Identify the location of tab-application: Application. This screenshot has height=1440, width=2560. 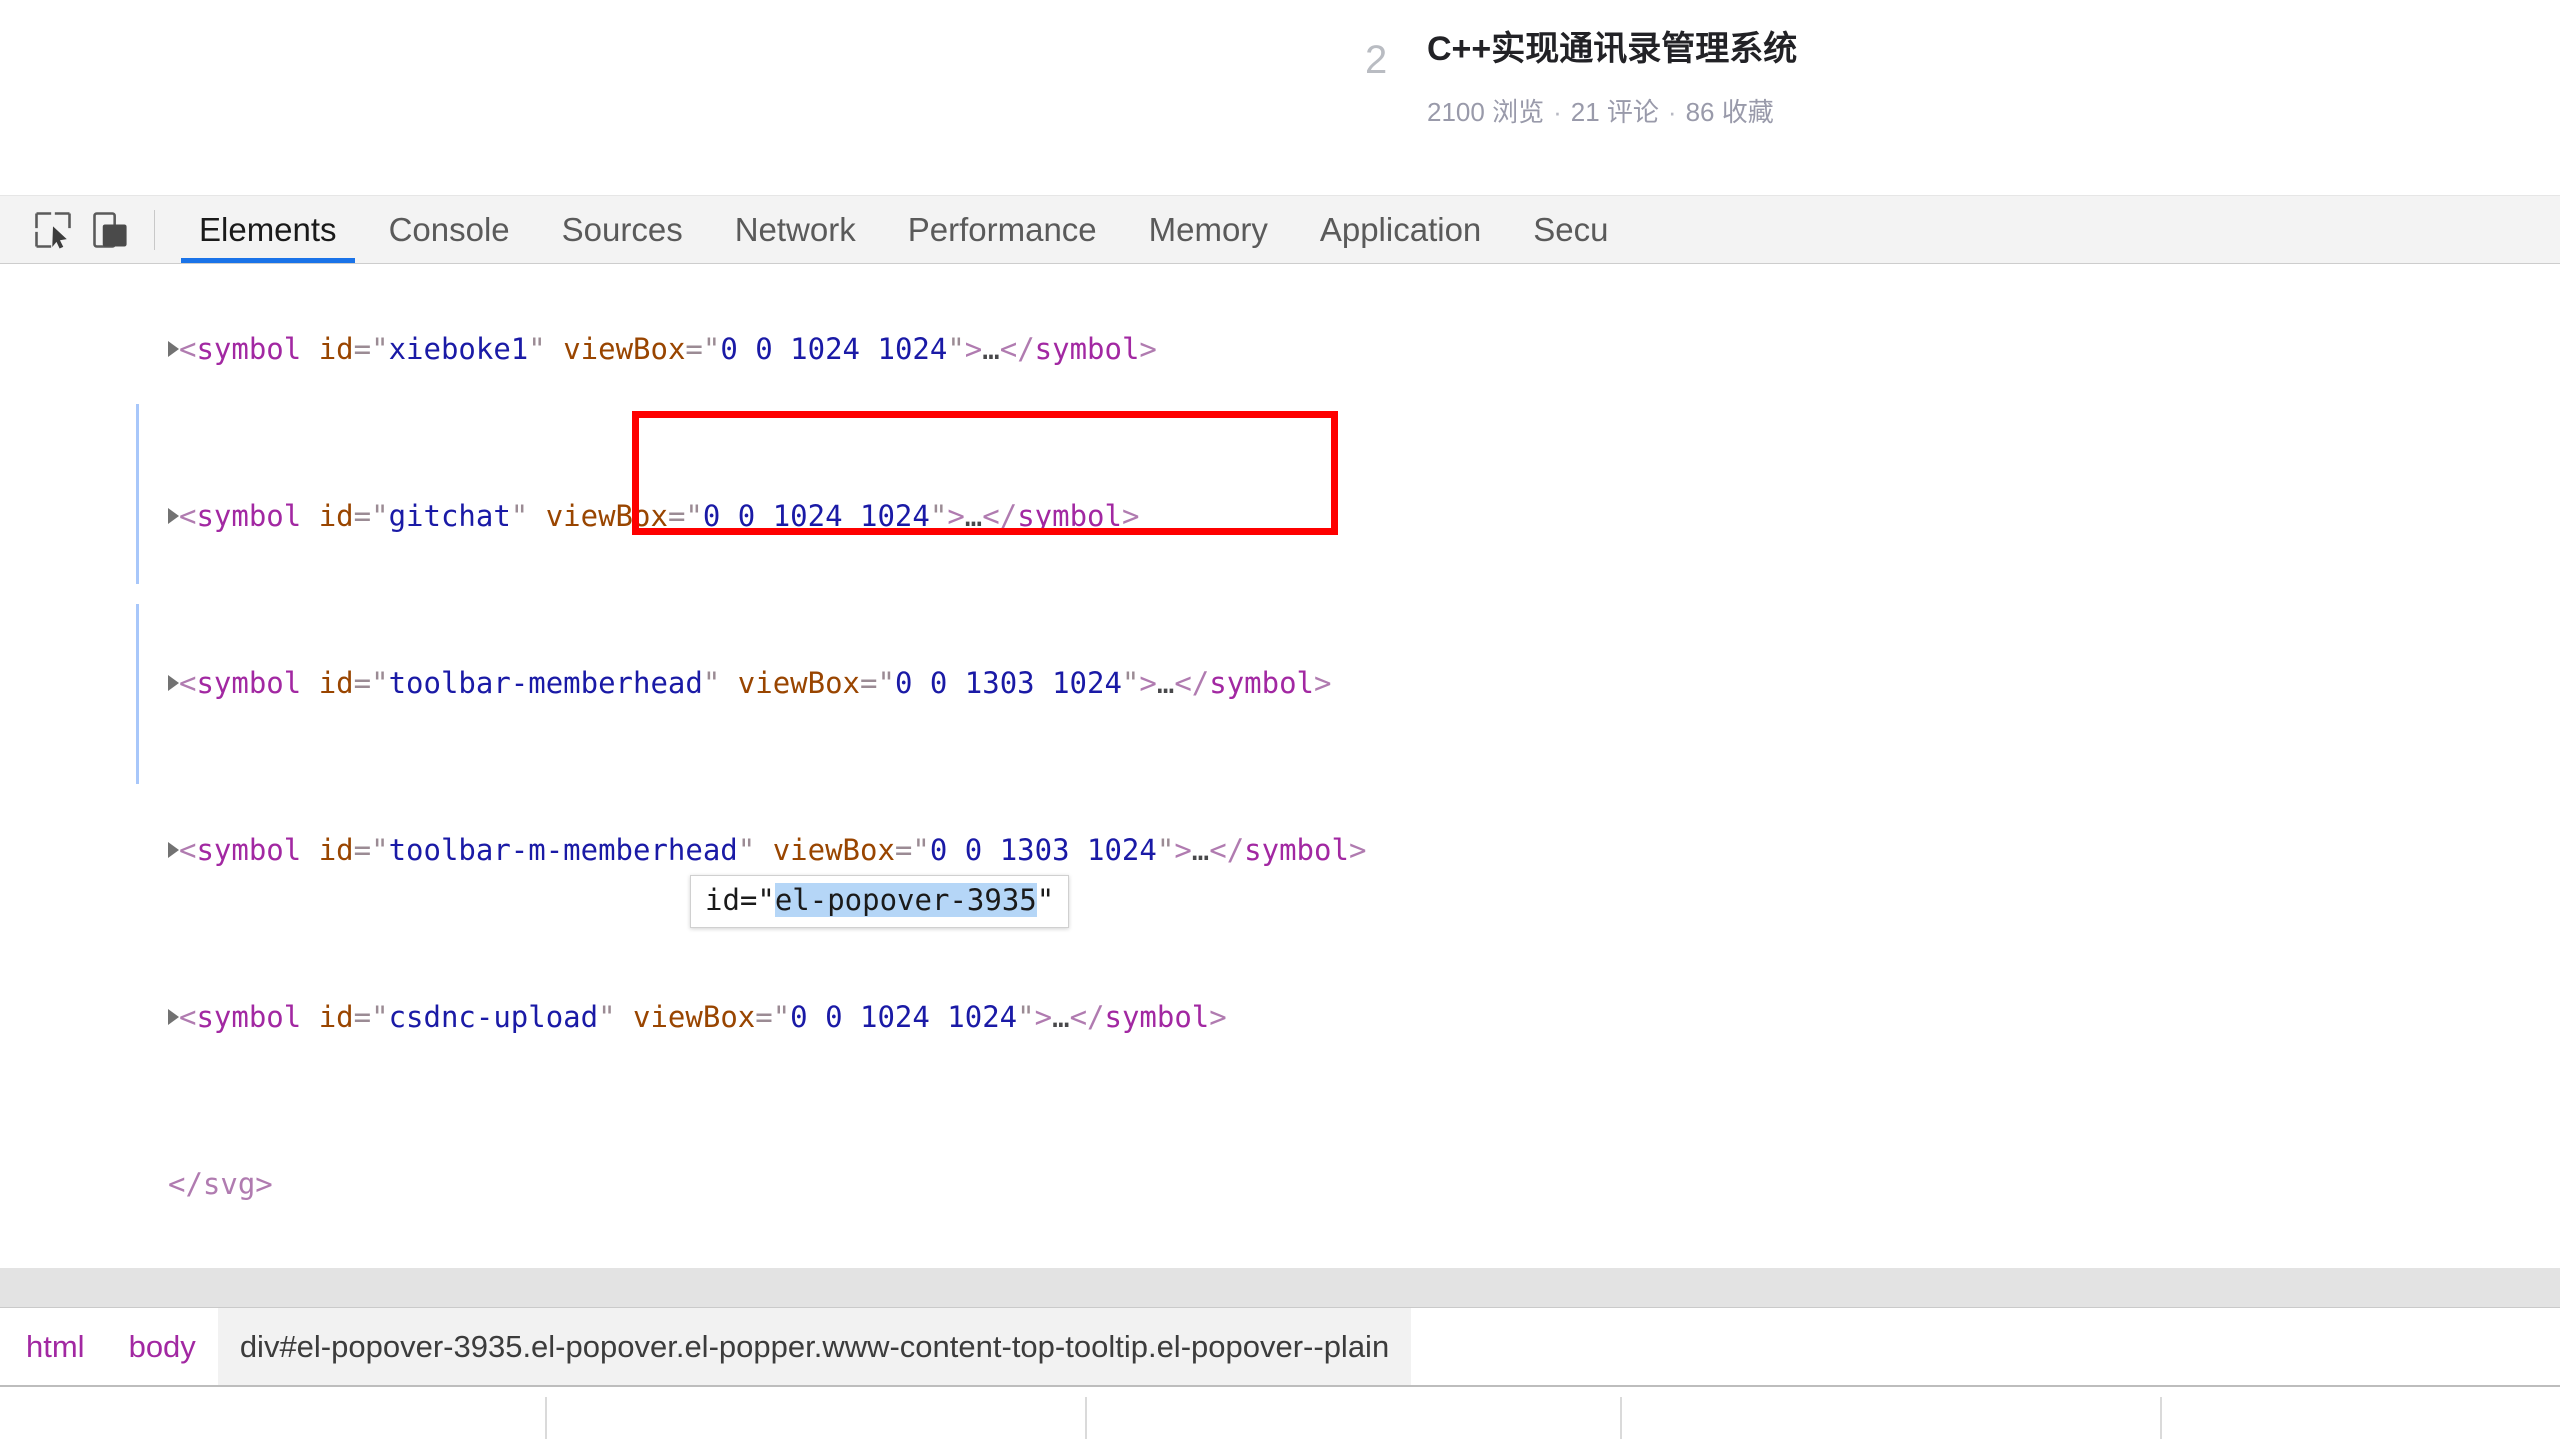
(1400, 229).